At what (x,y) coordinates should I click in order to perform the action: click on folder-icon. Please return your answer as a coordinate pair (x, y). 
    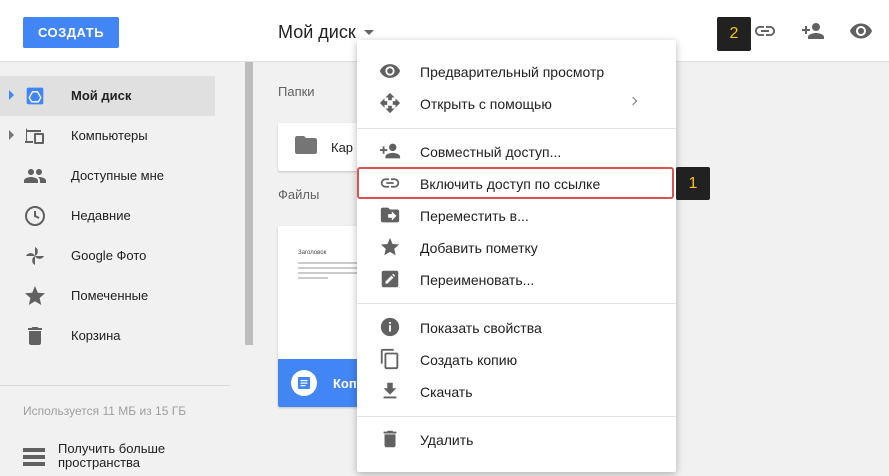
    Looking at the image, I should click on (306, 147).